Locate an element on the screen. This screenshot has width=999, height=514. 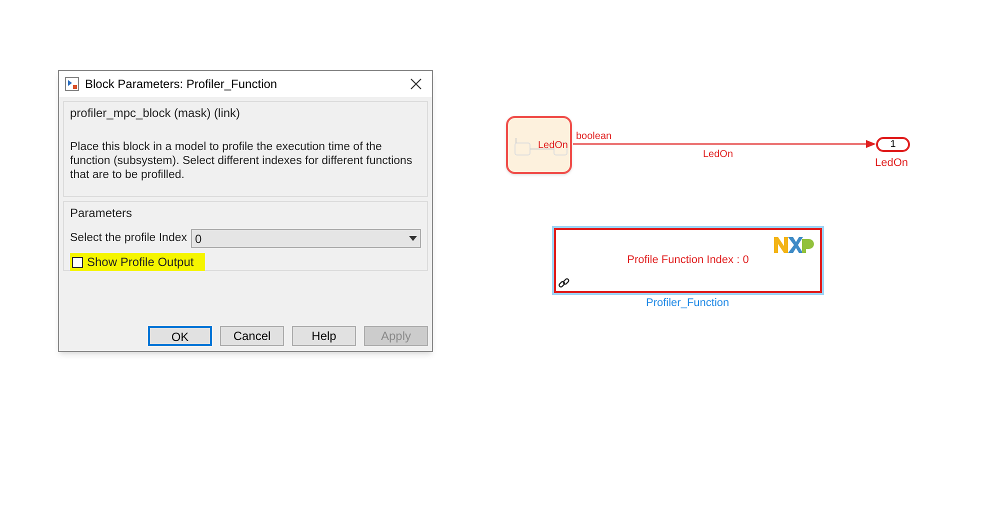
show-output-checkbox: Show Profile Output is located at coordinates (137, 262).